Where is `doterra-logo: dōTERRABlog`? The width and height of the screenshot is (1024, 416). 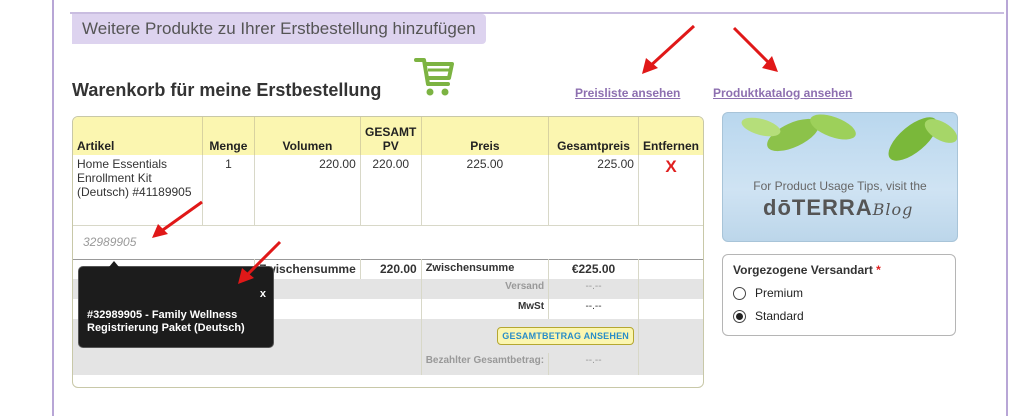 doterra-logo: dōTERRABlog is located at coordinates (838, 207).